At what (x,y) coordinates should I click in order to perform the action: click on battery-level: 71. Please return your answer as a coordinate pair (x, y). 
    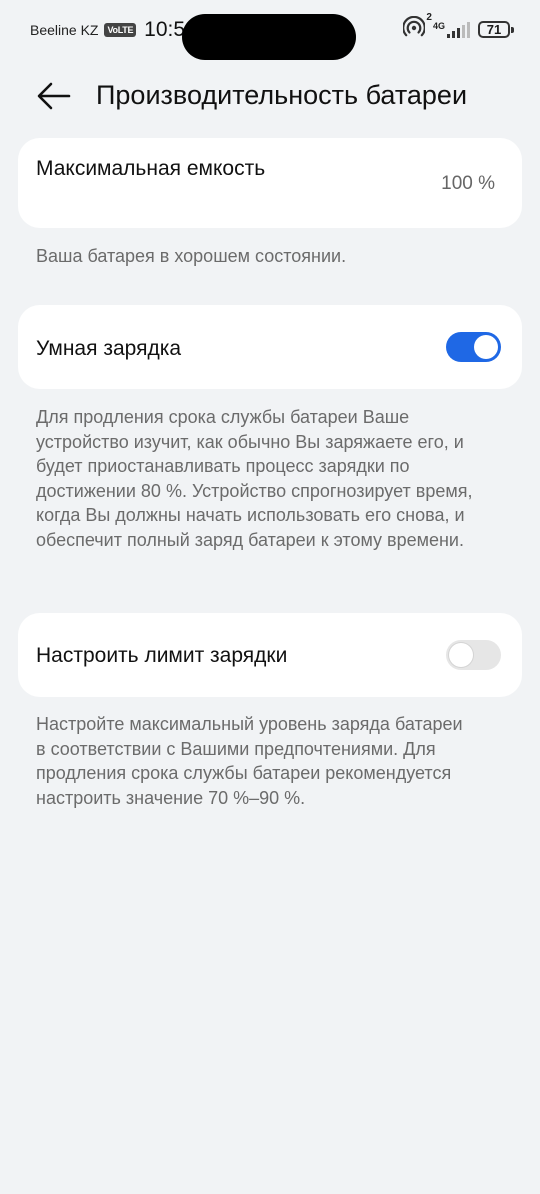
    Looking at the image, I should click on (494, 29).